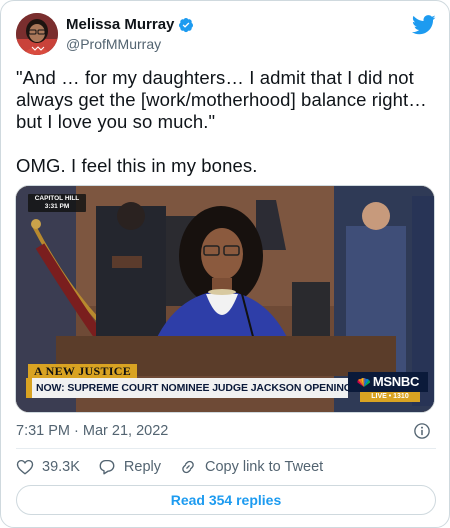 Image resolution: width=450 pixels, height=528 pixels. Describe the element at coordinates (396, 381) in the screenshot. I see `network-name: MSNBC` at that location.